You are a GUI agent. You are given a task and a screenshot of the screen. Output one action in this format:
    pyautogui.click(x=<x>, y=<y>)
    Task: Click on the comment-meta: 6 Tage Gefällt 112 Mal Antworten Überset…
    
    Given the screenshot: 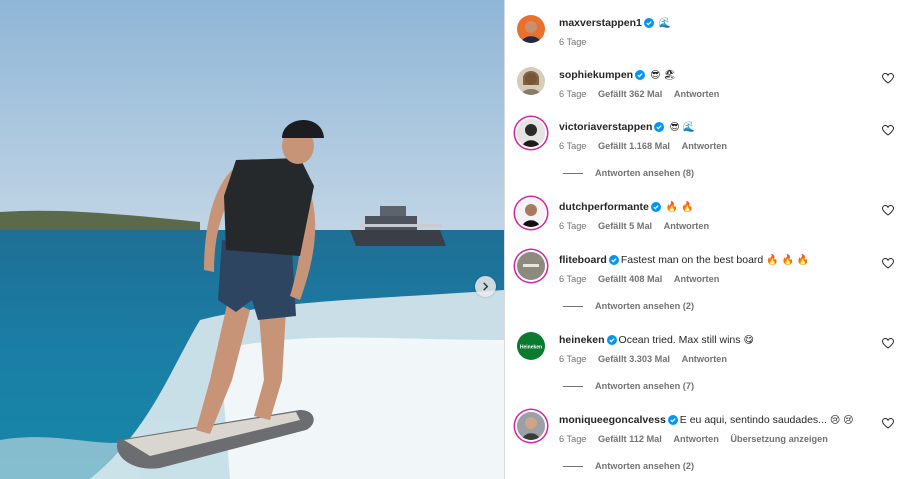 What is the action you would take?
    pyautogui.click(x=698, y=439)
    